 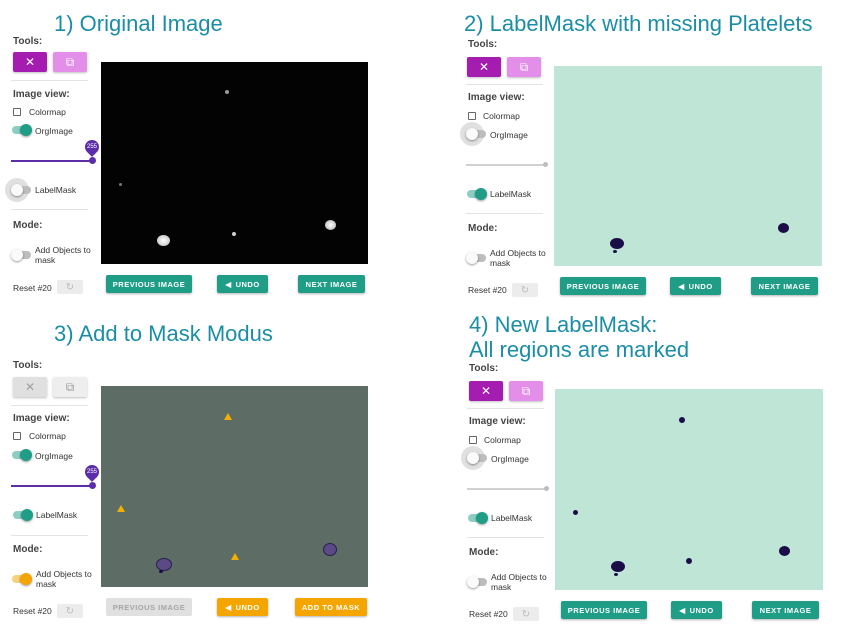 What do you see at coordinates (234, 163) in the screenshot?
I see `original-image-canvas` at bounding box center [234, 163].